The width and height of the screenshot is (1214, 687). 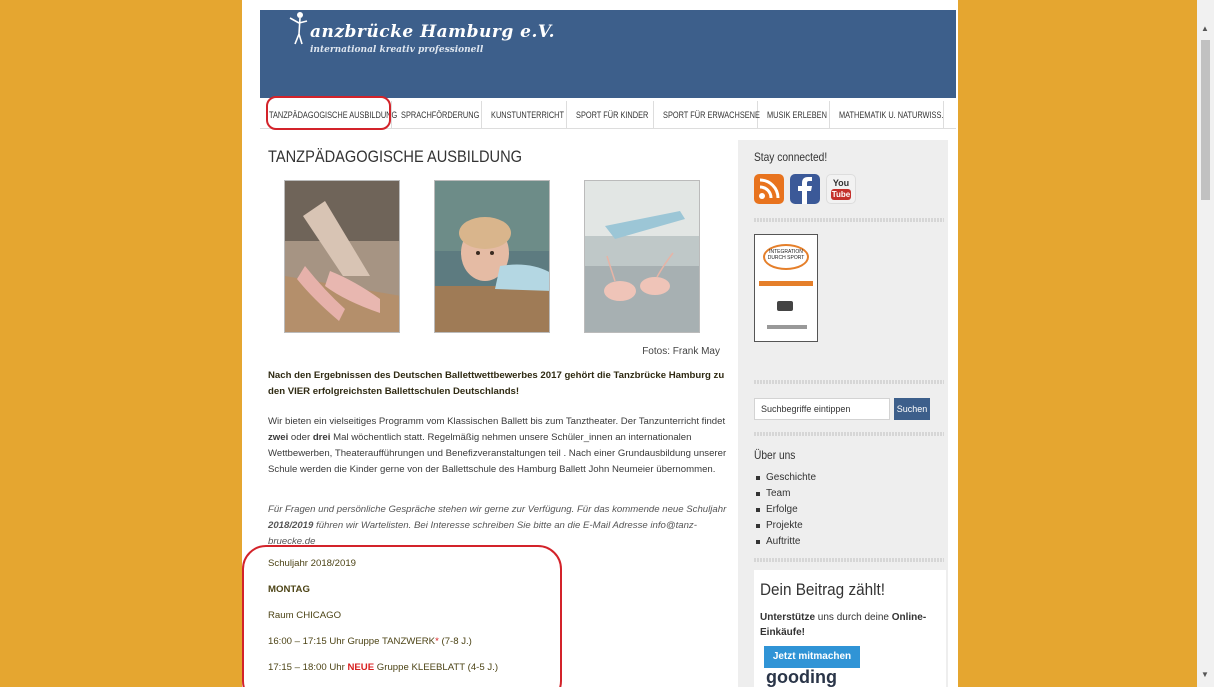 What do you see at coordinates (805, 189) in the screenshot?
I see `facebook-icon` at bounding box center [805, 189].